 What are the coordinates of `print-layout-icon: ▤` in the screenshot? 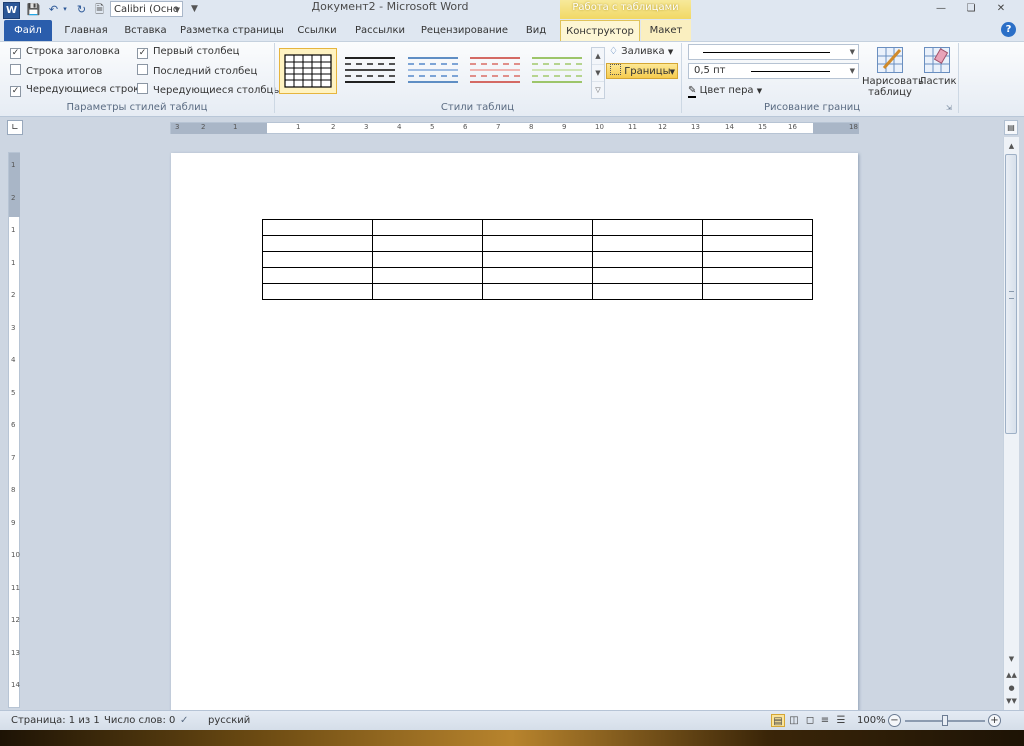 It's located at (778, 720).